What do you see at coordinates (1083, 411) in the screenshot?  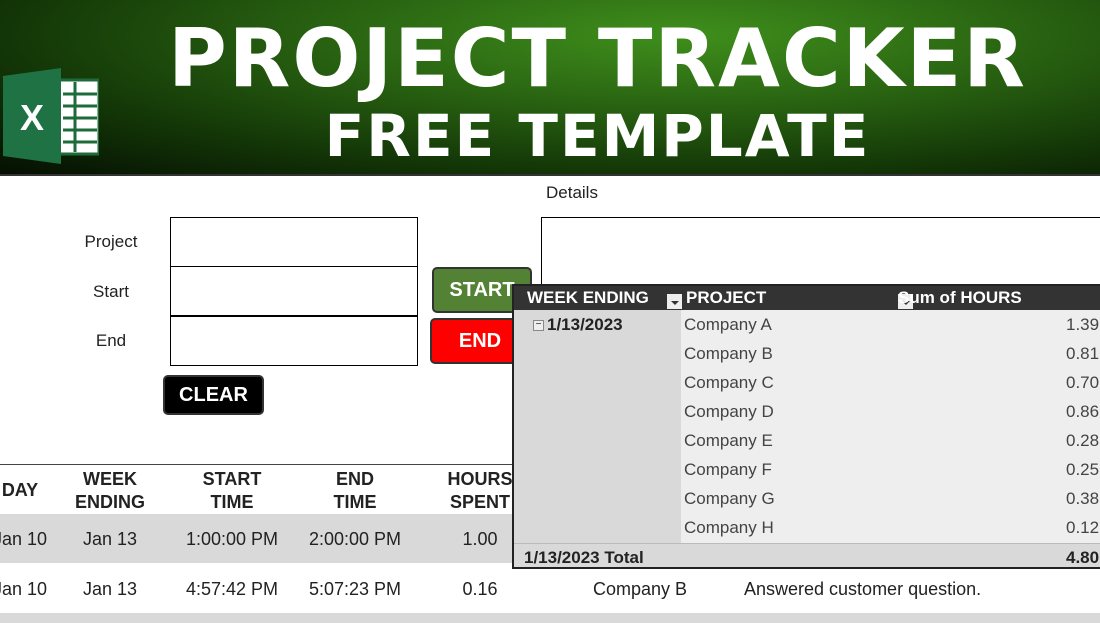 I see `pivot-hours: 0.86` at bounding box center [1083, 411].